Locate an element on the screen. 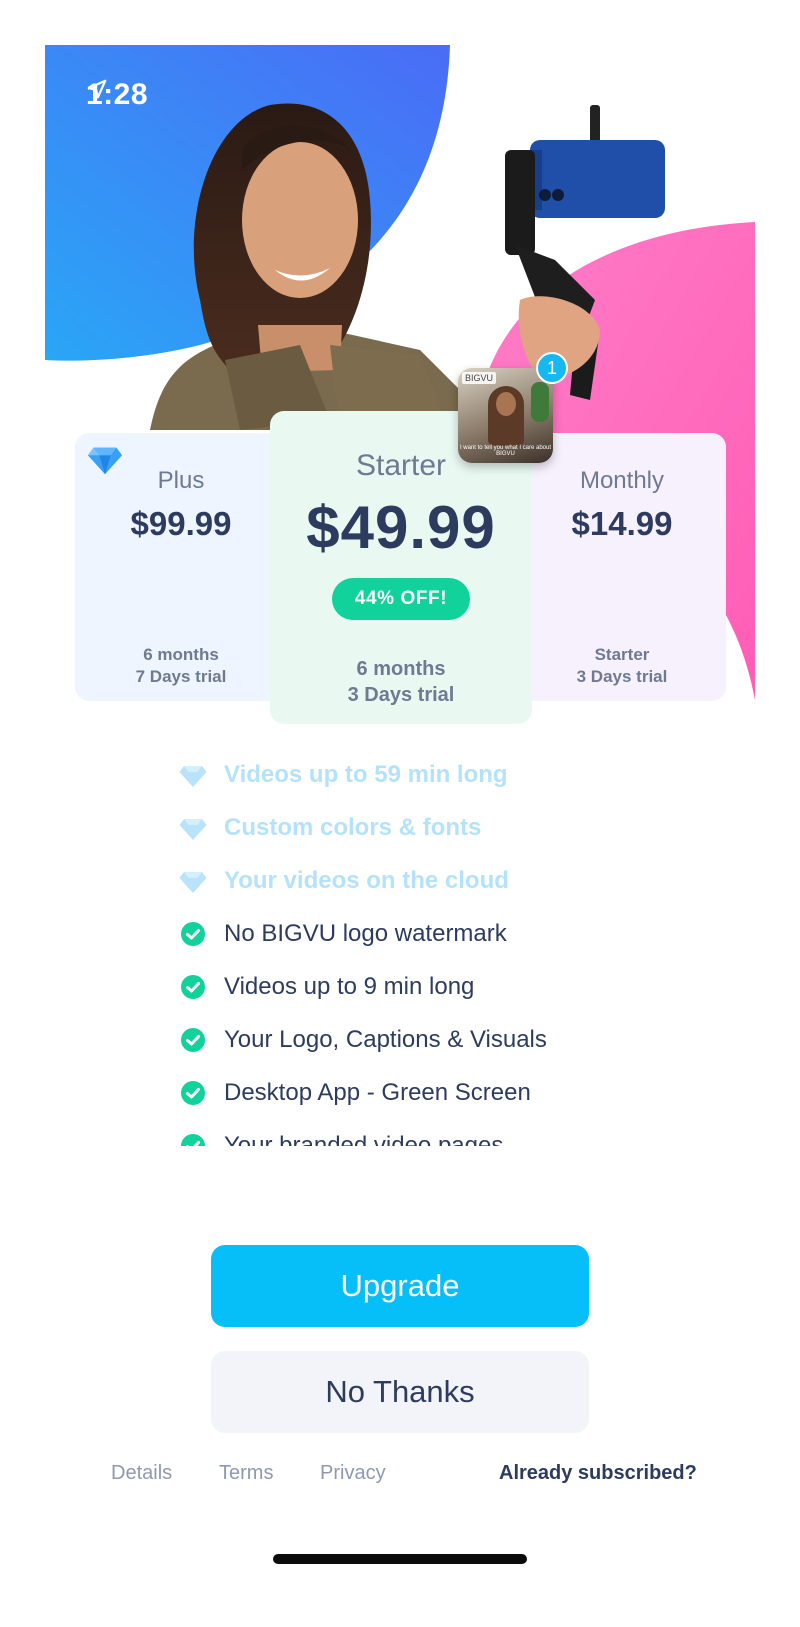  feature-item: Videos up to 9 min long is located at coordinates (438, 986).